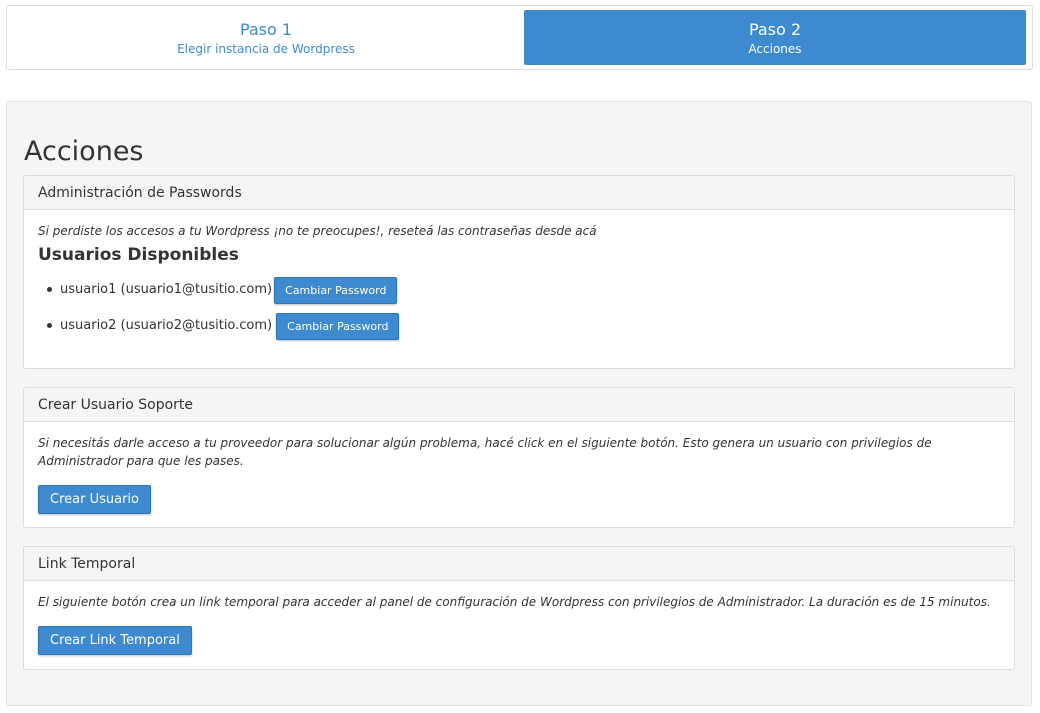  What do you see at coordinates (519, 564) in the screenshot?
I see `link-panel-heading: Link Temporal` at bounding box center [519, 564].